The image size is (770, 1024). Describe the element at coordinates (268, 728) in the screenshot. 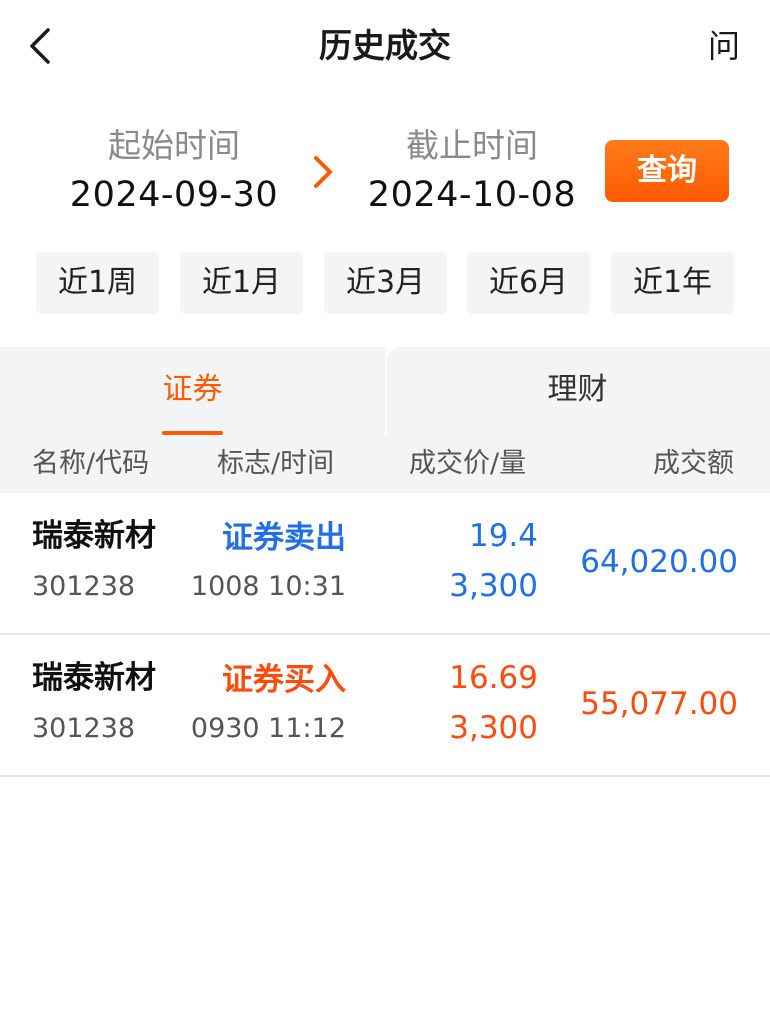

I see `trade-time: 0930 11:12` at that location.